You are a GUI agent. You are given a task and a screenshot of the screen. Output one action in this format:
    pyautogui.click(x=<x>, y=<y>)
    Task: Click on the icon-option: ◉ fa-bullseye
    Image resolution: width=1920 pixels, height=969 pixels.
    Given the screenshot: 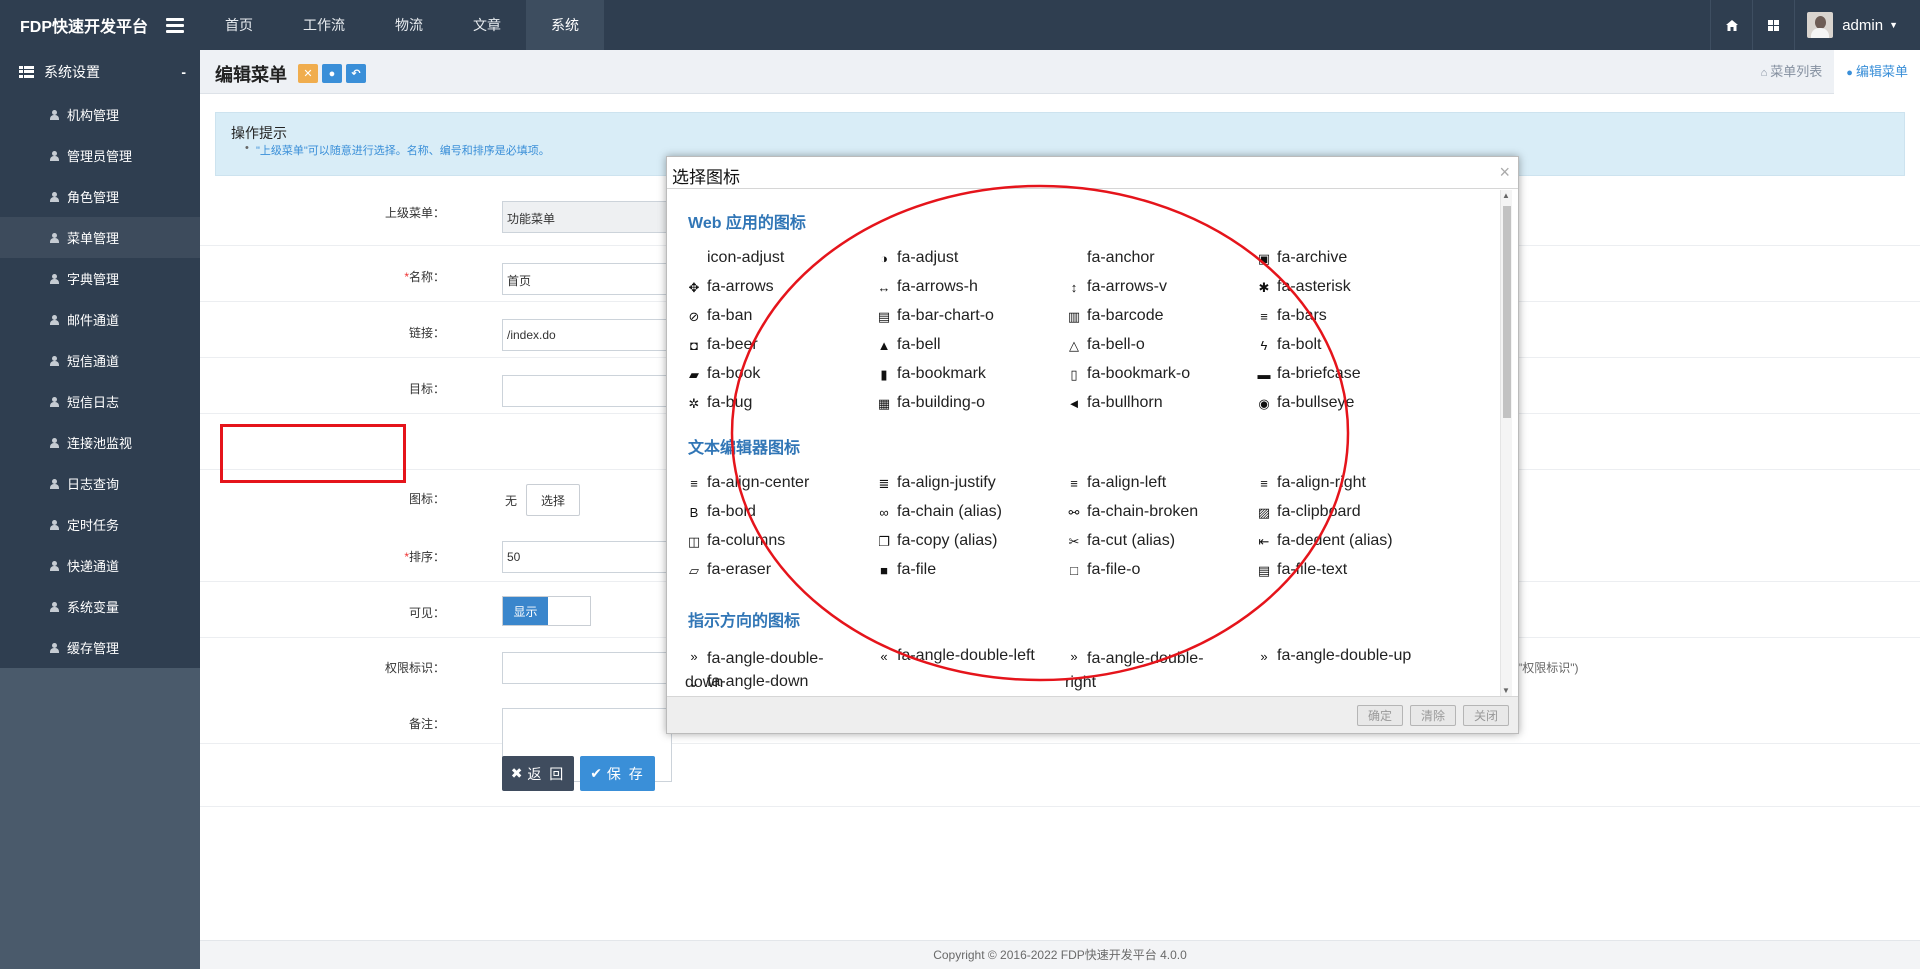 What is the action you would take?
    pyautogui.click(x=1305, y=403)
    